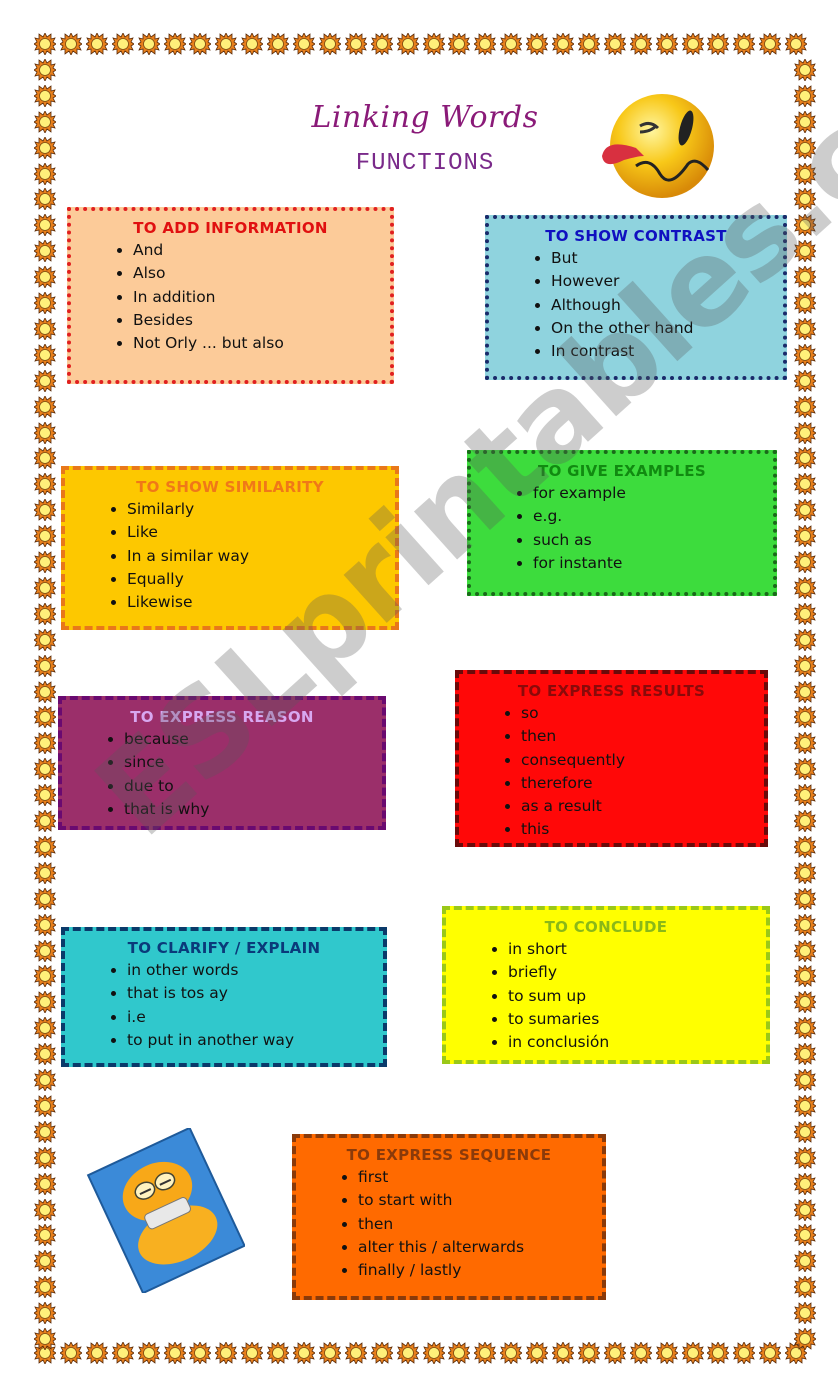 The image size is (838, 1389). Describe the element at coordinates (256, 556) in the screenshot. I see `list-item: In a similar way` at that location.